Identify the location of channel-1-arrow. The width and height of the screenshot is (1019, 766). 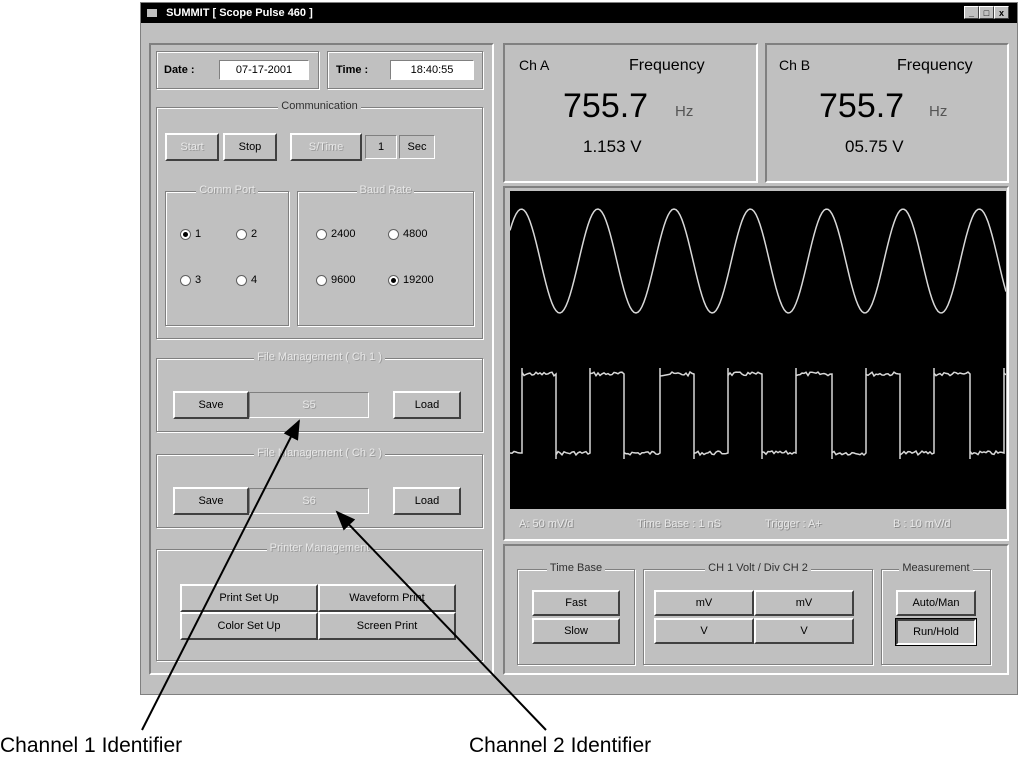
(220, 575).